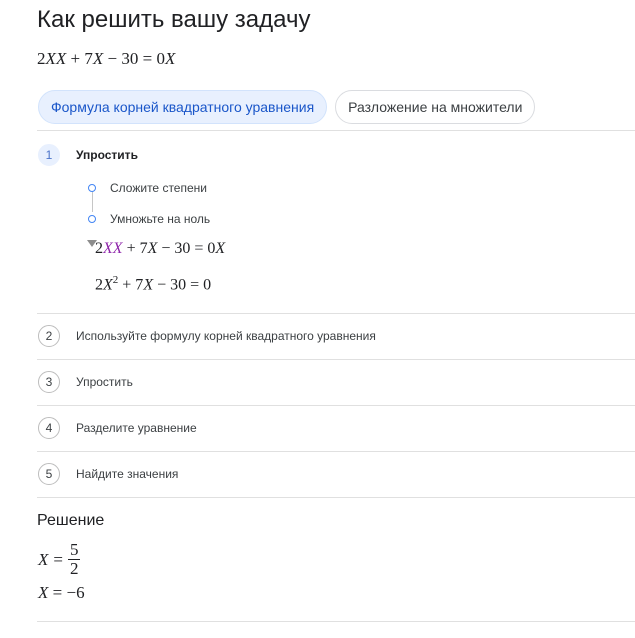  What do you see at coordinates (174, 19) in the screenshot?
I see `page-title: Как решить вашу задачу` at bounding box center [174, 19].